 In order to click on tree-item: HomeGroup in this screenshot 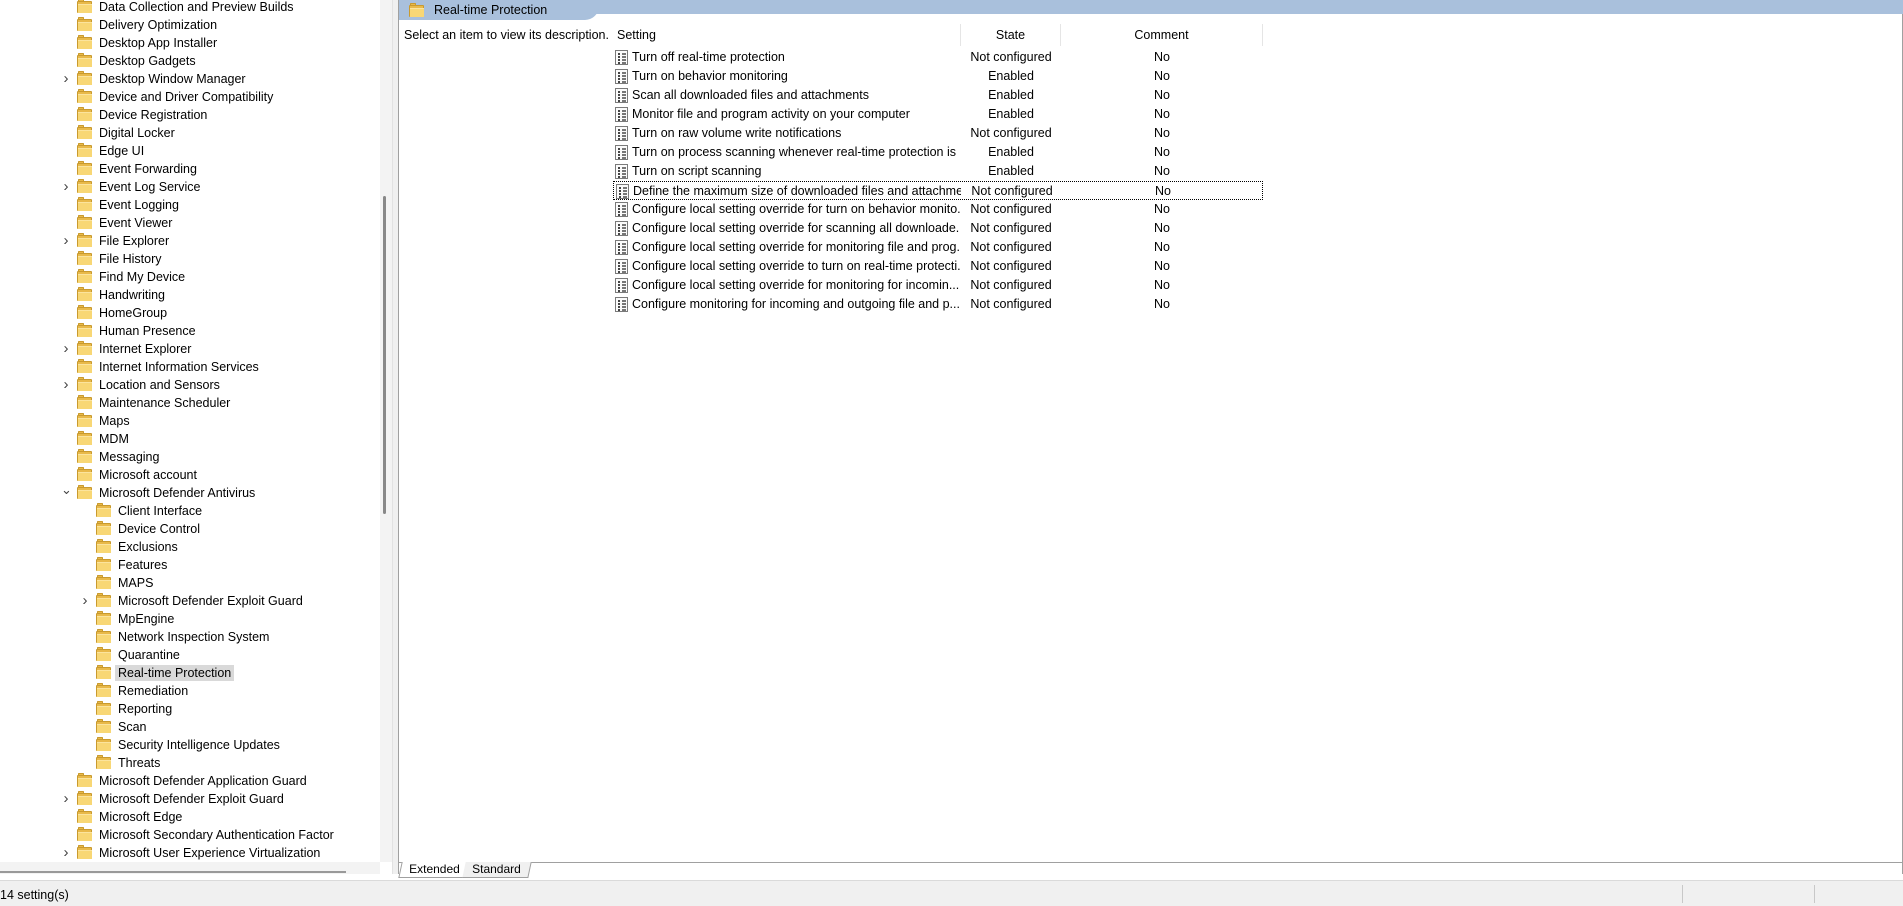, I will do `click(190, 313)`.